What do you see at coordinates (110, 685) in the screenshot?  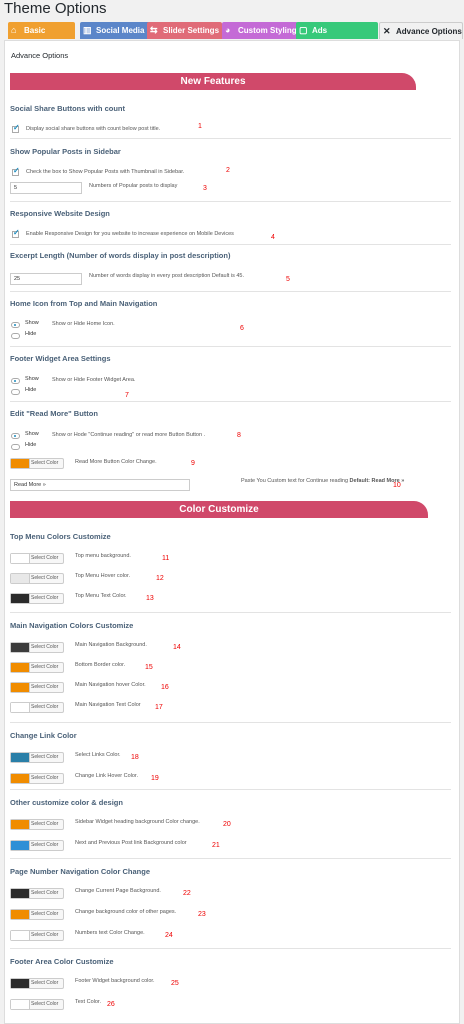 I see `color-option-label: Main Navigation hover Color.` at bounding box center [110, 685].